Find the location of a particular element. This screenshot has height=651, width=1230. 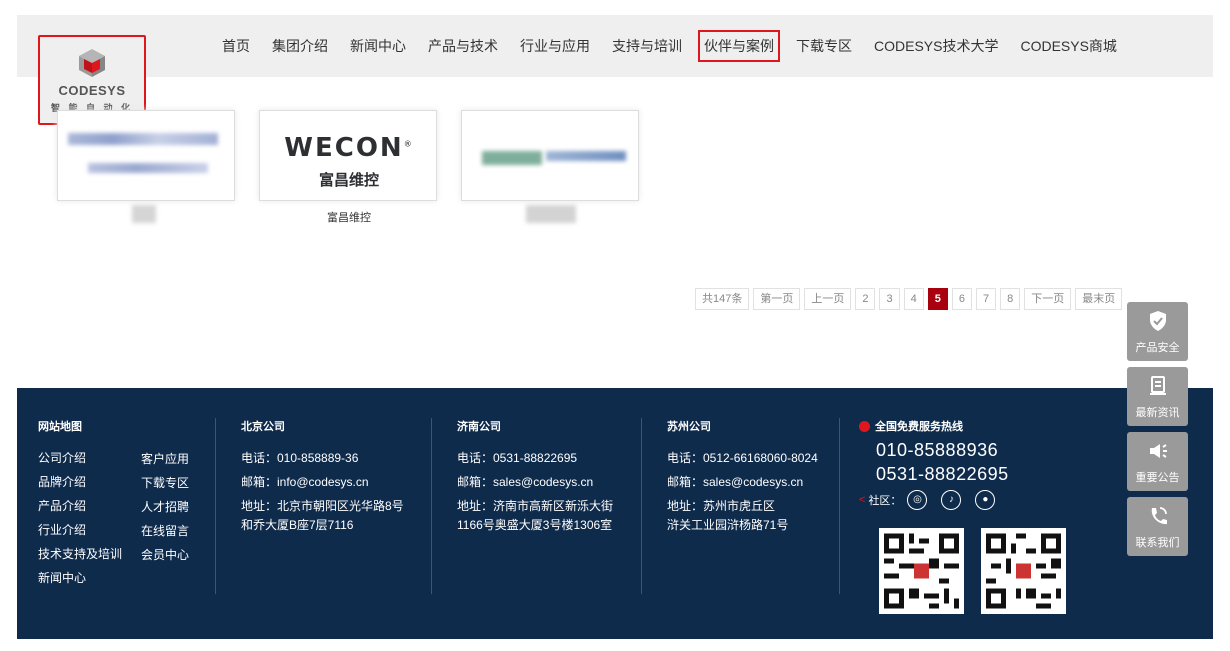

nav-products: 产品与技术 is located at coordinates (463, 46).